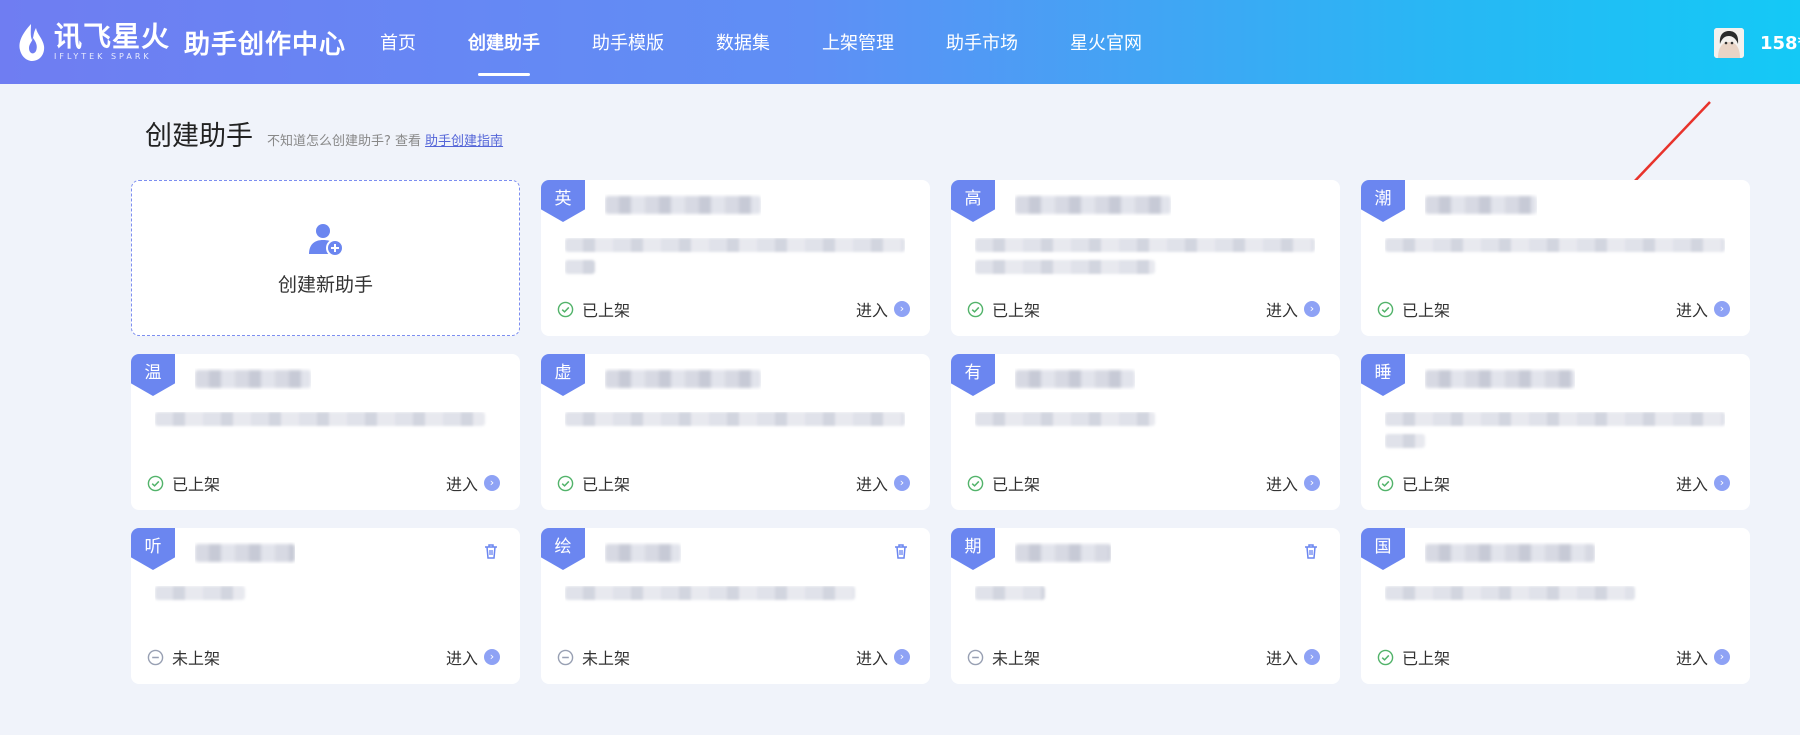 The width and height of the screenshot is (1800, 735). Describe the element at coordinates (858, 42) in the screenshot. I see `nav-listing-management: 上架管理` at that location.